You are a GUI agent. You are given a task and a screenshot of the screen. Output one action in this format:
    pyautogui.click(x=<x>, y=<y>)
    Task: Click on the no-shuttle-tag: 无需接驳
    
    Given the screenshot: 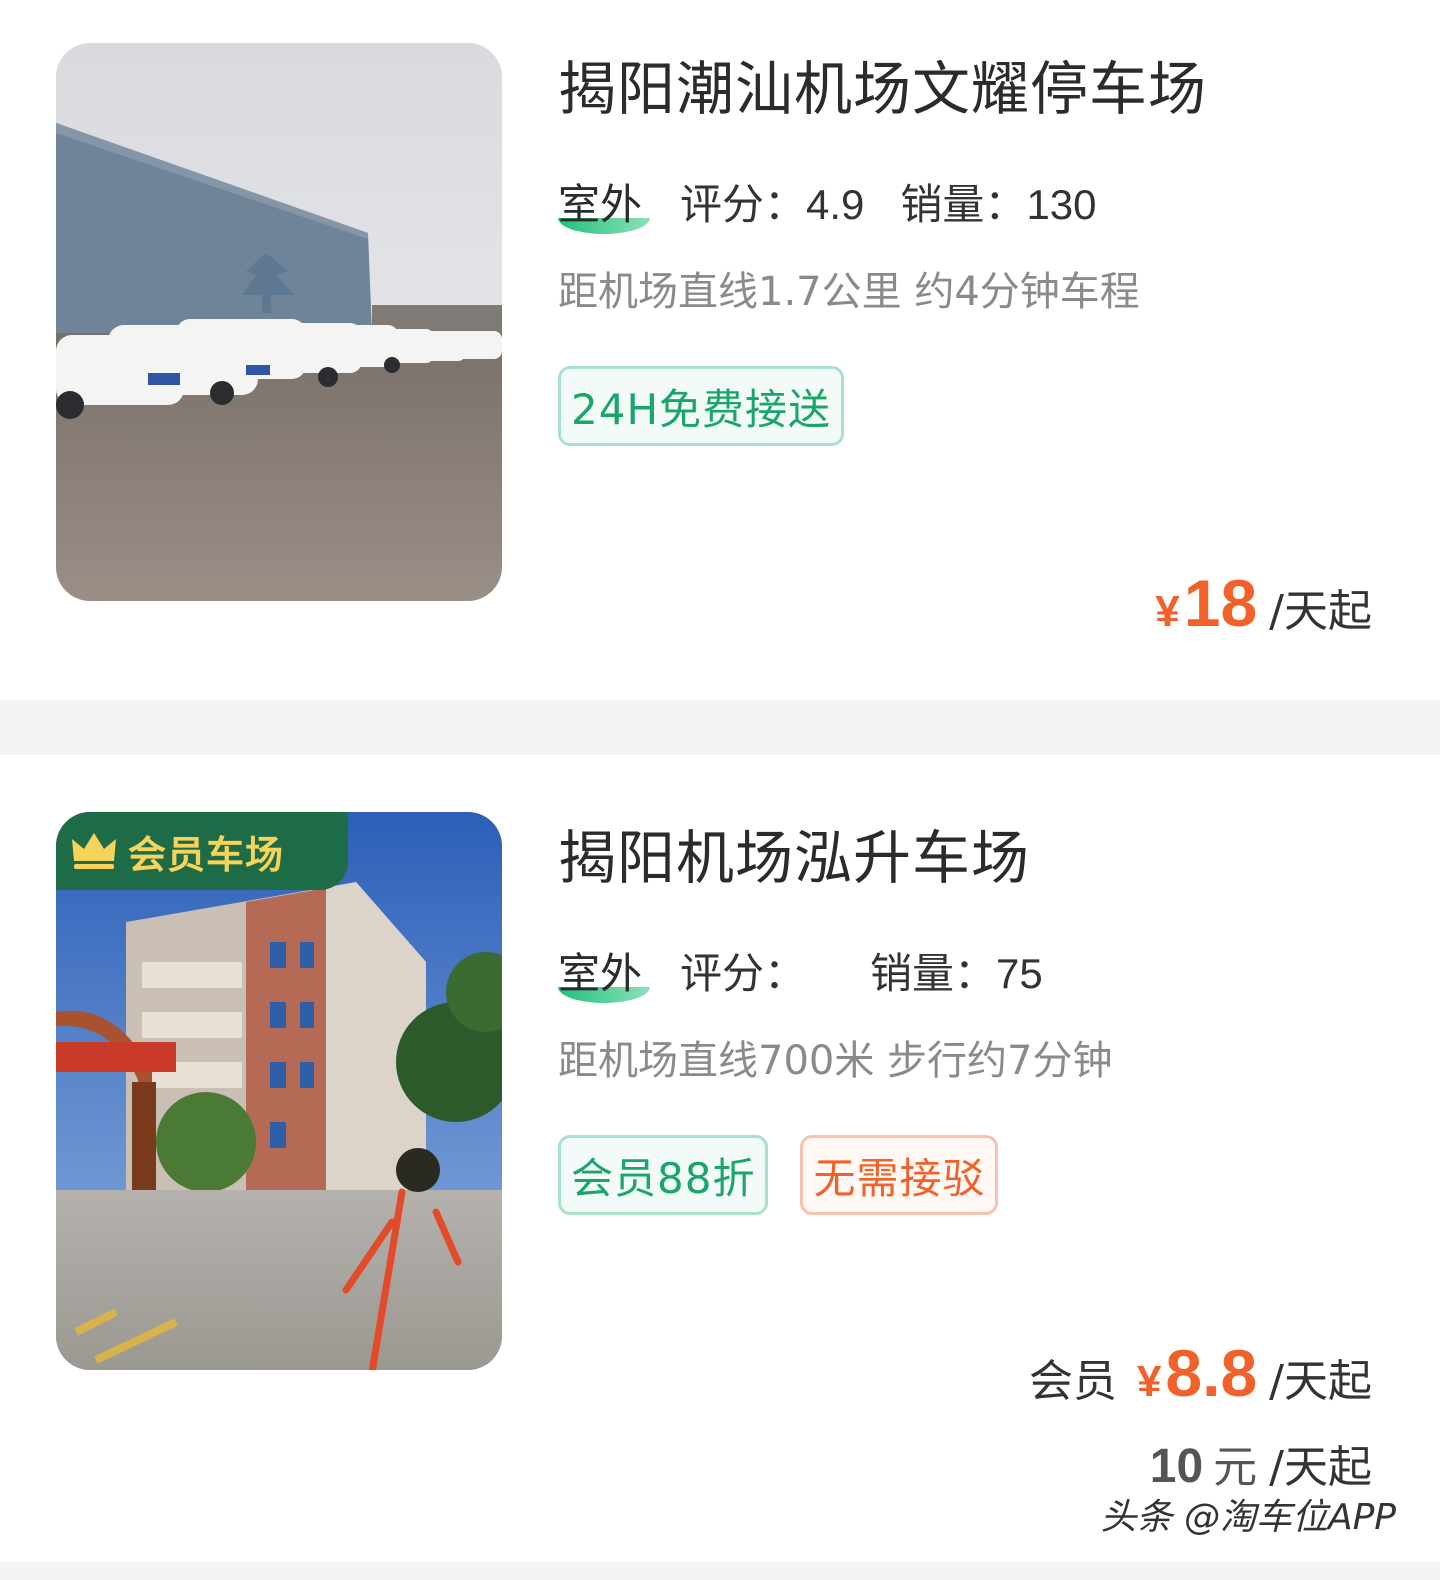 What is the action you would take?
    pyautogui.click(x=899, y=1175)
    